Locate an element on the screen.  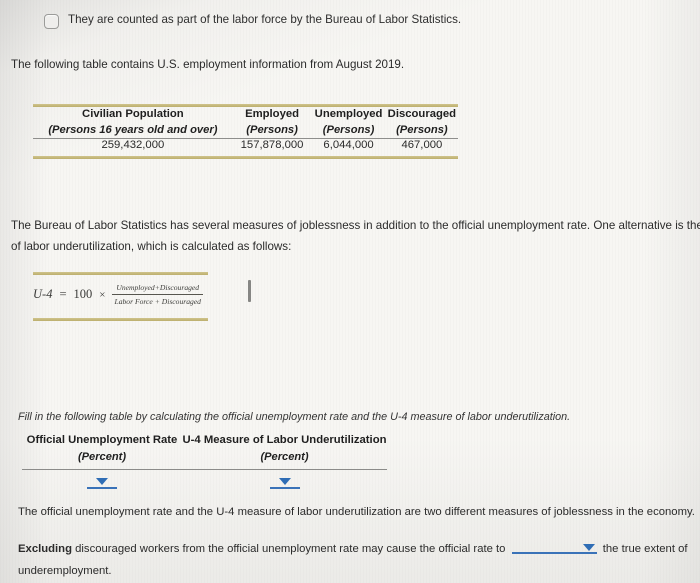
closing-paragraph-2-line-2: underemployment. is located at coordinates (65, 571).